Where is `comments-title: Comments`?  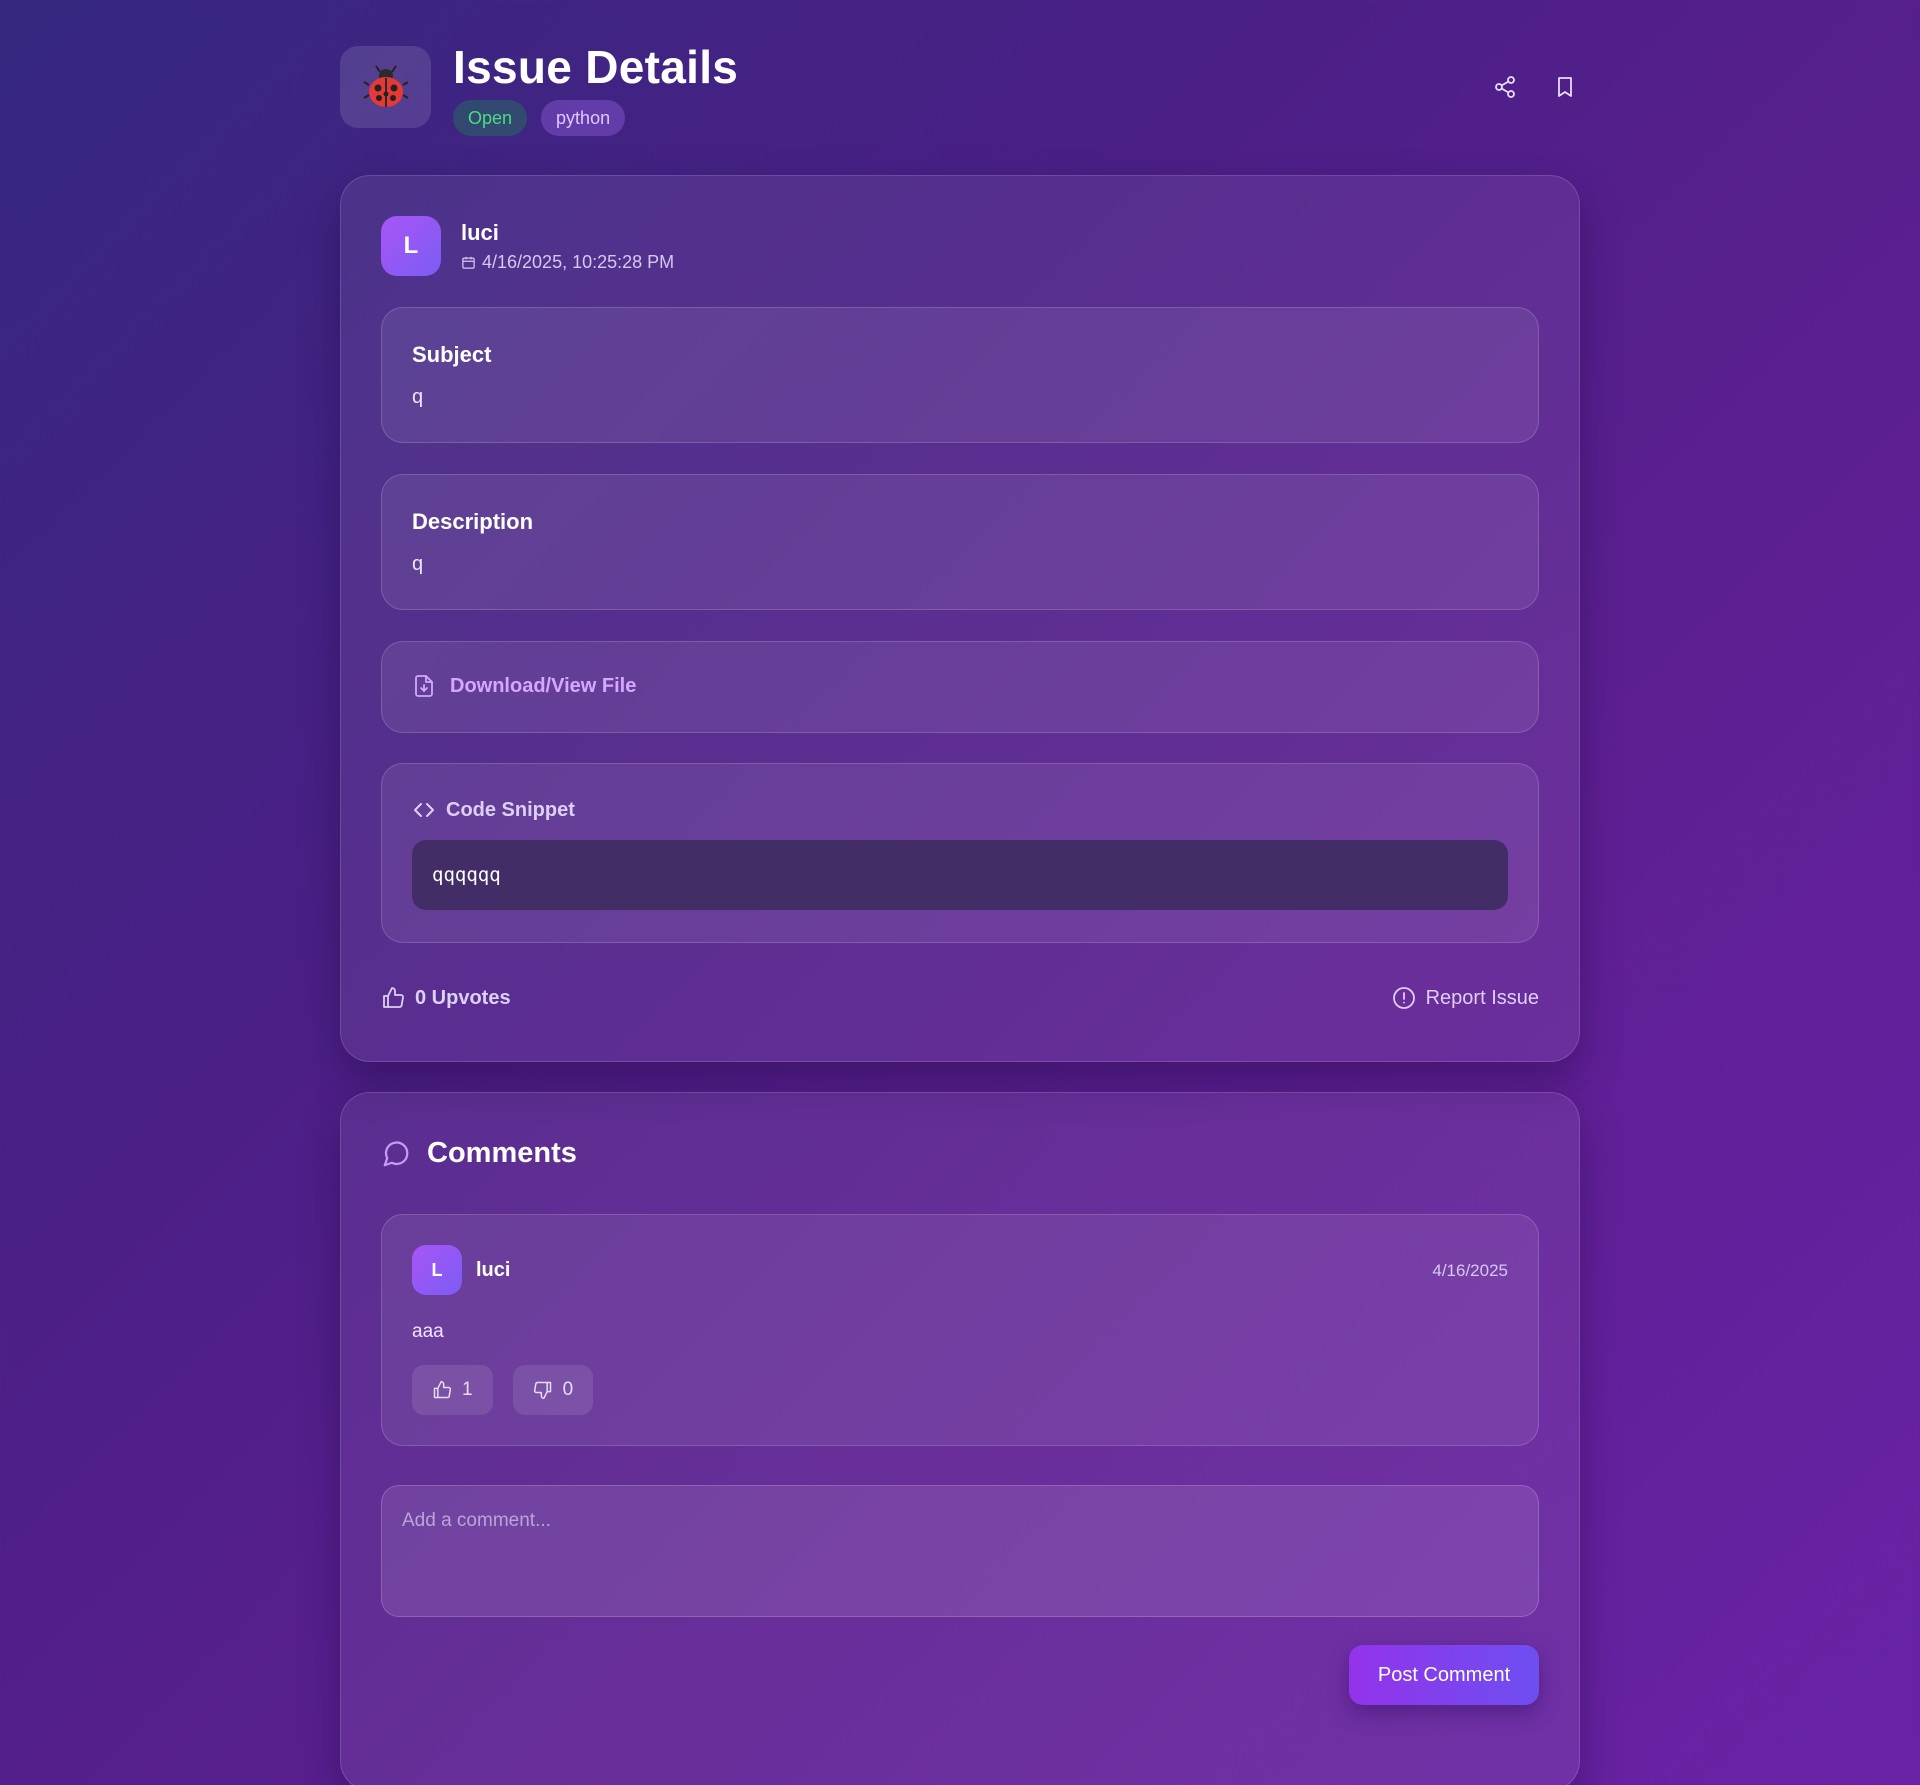 comments-title: Comments is located at coordinates (502, 1153).